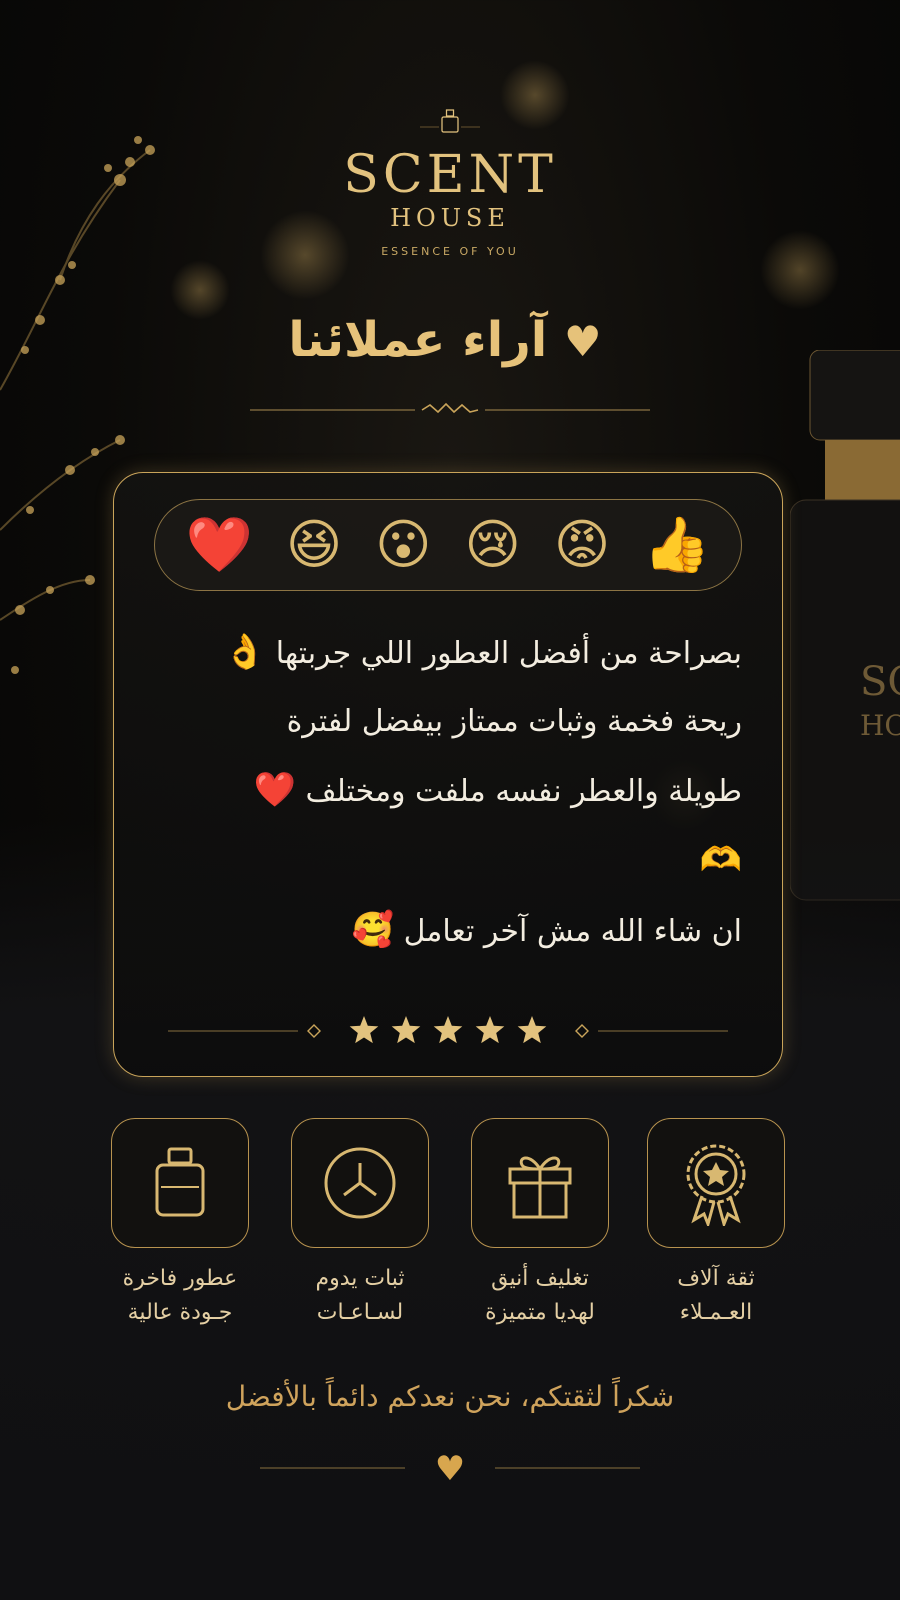 Image resolution: width=900 pixels, height=1600 pixels. I want to click on angry-reaction-icon: 😡, so click(582, 545).